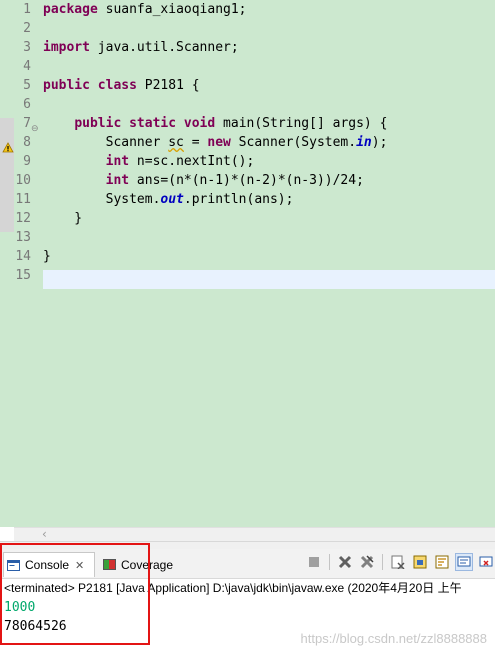 The width and height of the screenshot is (495, 660). Describe the element at coordinates (293, 142) in the screenshot. I see `code-token: Scanner(System.` at that location.